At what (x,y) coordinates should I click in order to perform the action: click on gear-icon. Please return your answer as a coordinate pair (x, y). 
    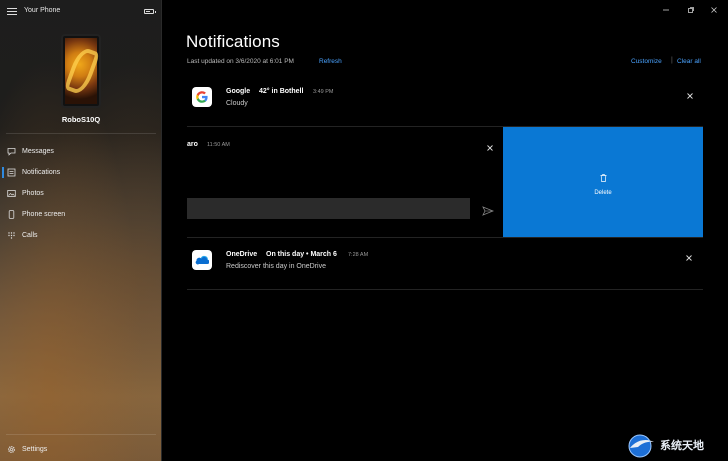
    Looking at the image, I should click on (11, 449).